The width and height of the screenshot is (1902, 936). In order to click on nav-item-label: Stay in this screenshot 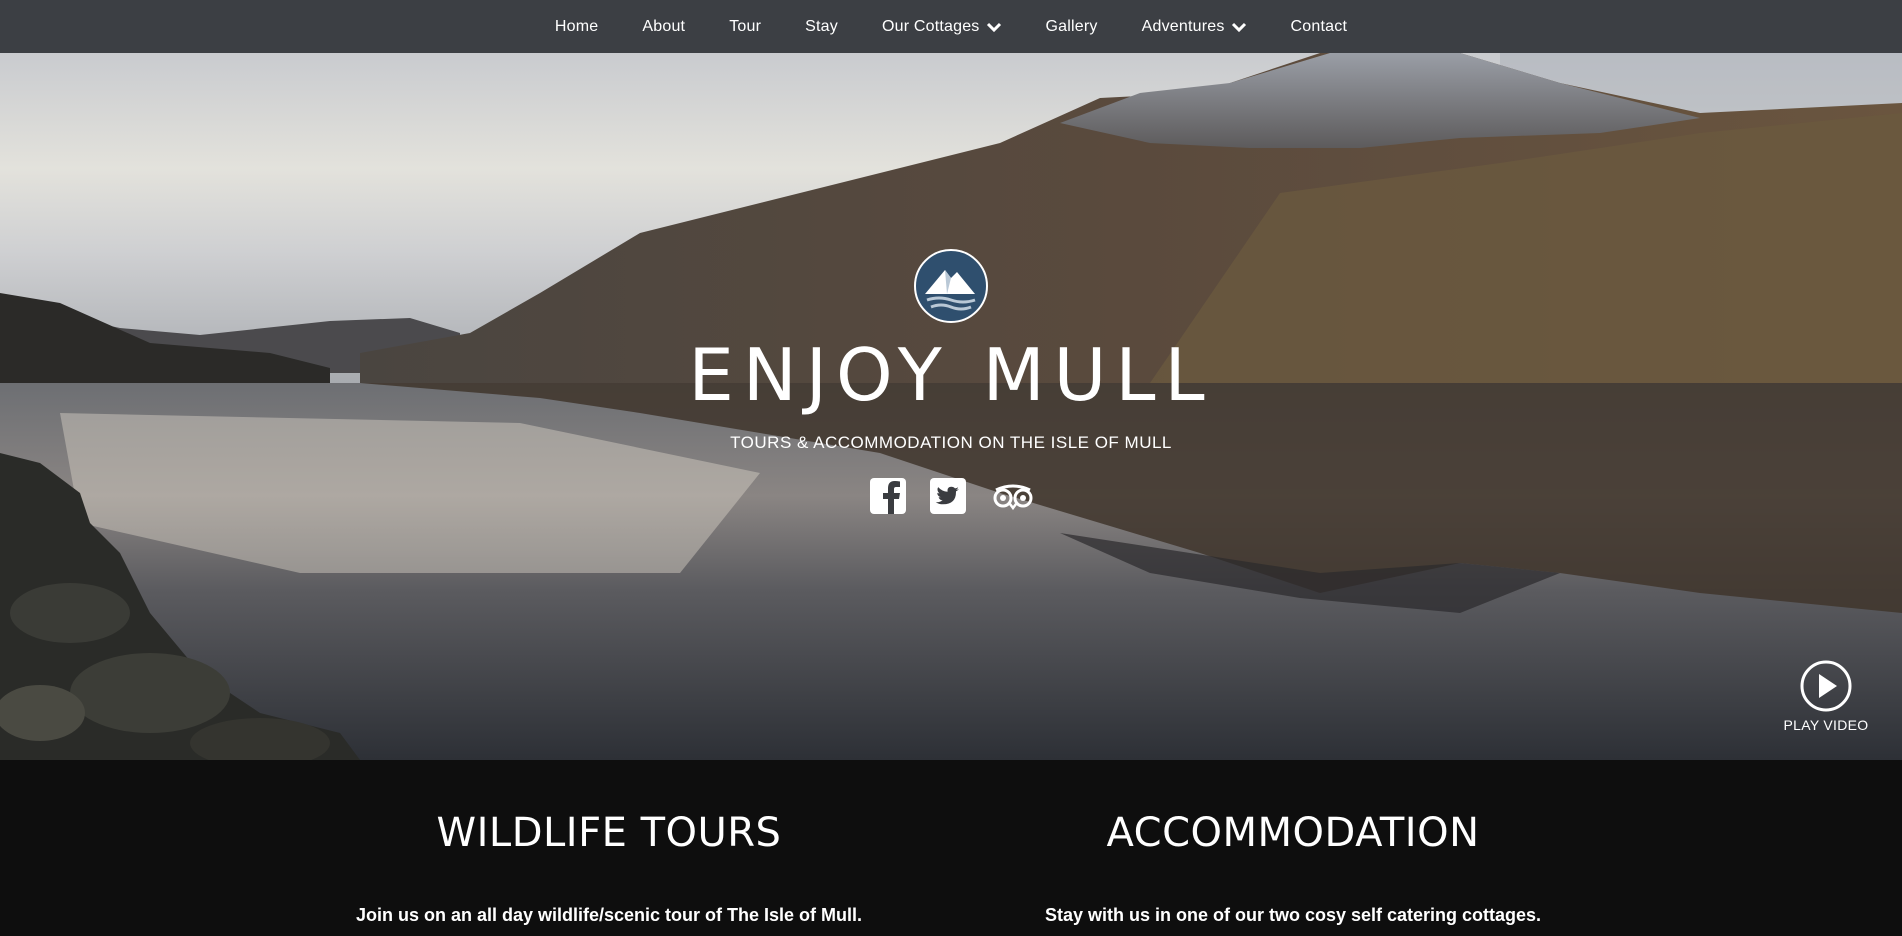, I will do `click(821, 26)`.